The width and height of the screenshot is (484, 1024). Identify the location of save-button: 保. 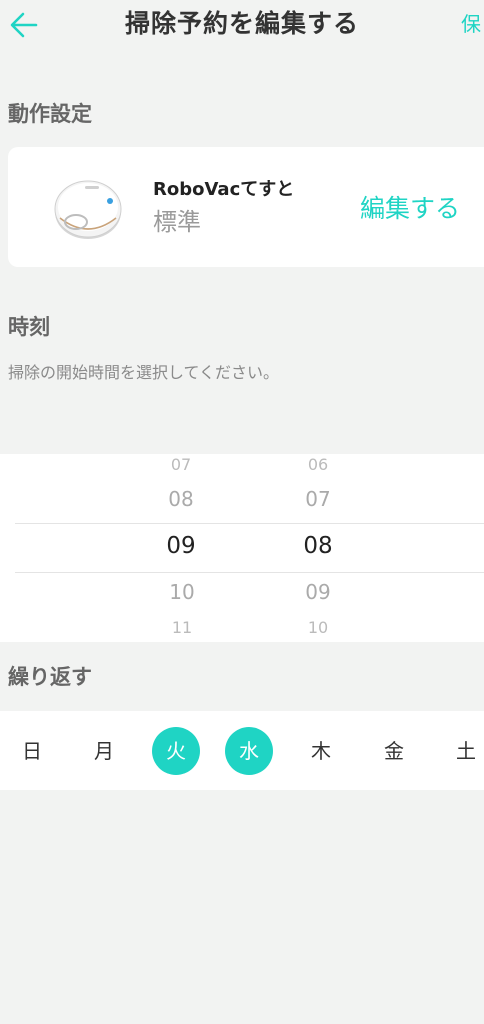
(471, 24).